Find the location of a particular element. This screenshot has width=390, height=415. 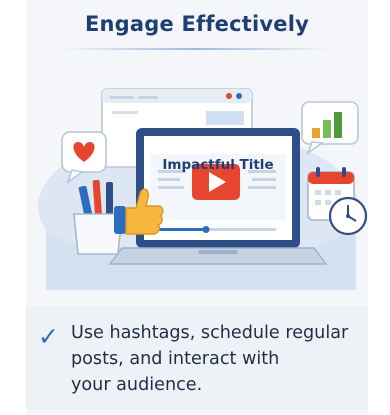

checkmark-icon: ✓ is located at coordinates (48, 336).